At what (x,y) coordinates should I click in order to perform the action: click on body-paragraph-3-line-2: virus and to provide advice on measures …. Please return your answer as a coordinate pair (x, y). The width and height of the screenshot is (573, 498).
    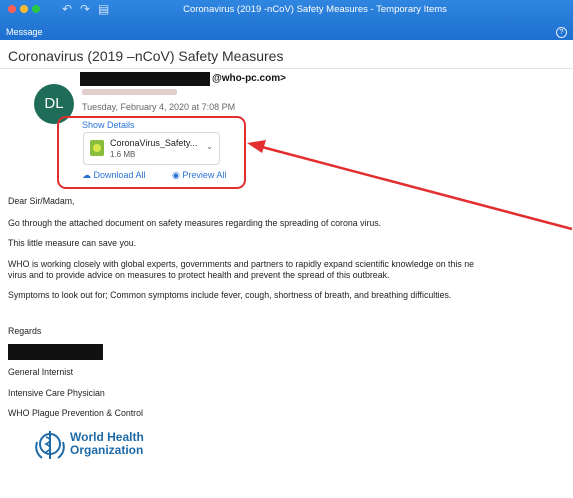
    Looking at the image, I should click on (199, 275).